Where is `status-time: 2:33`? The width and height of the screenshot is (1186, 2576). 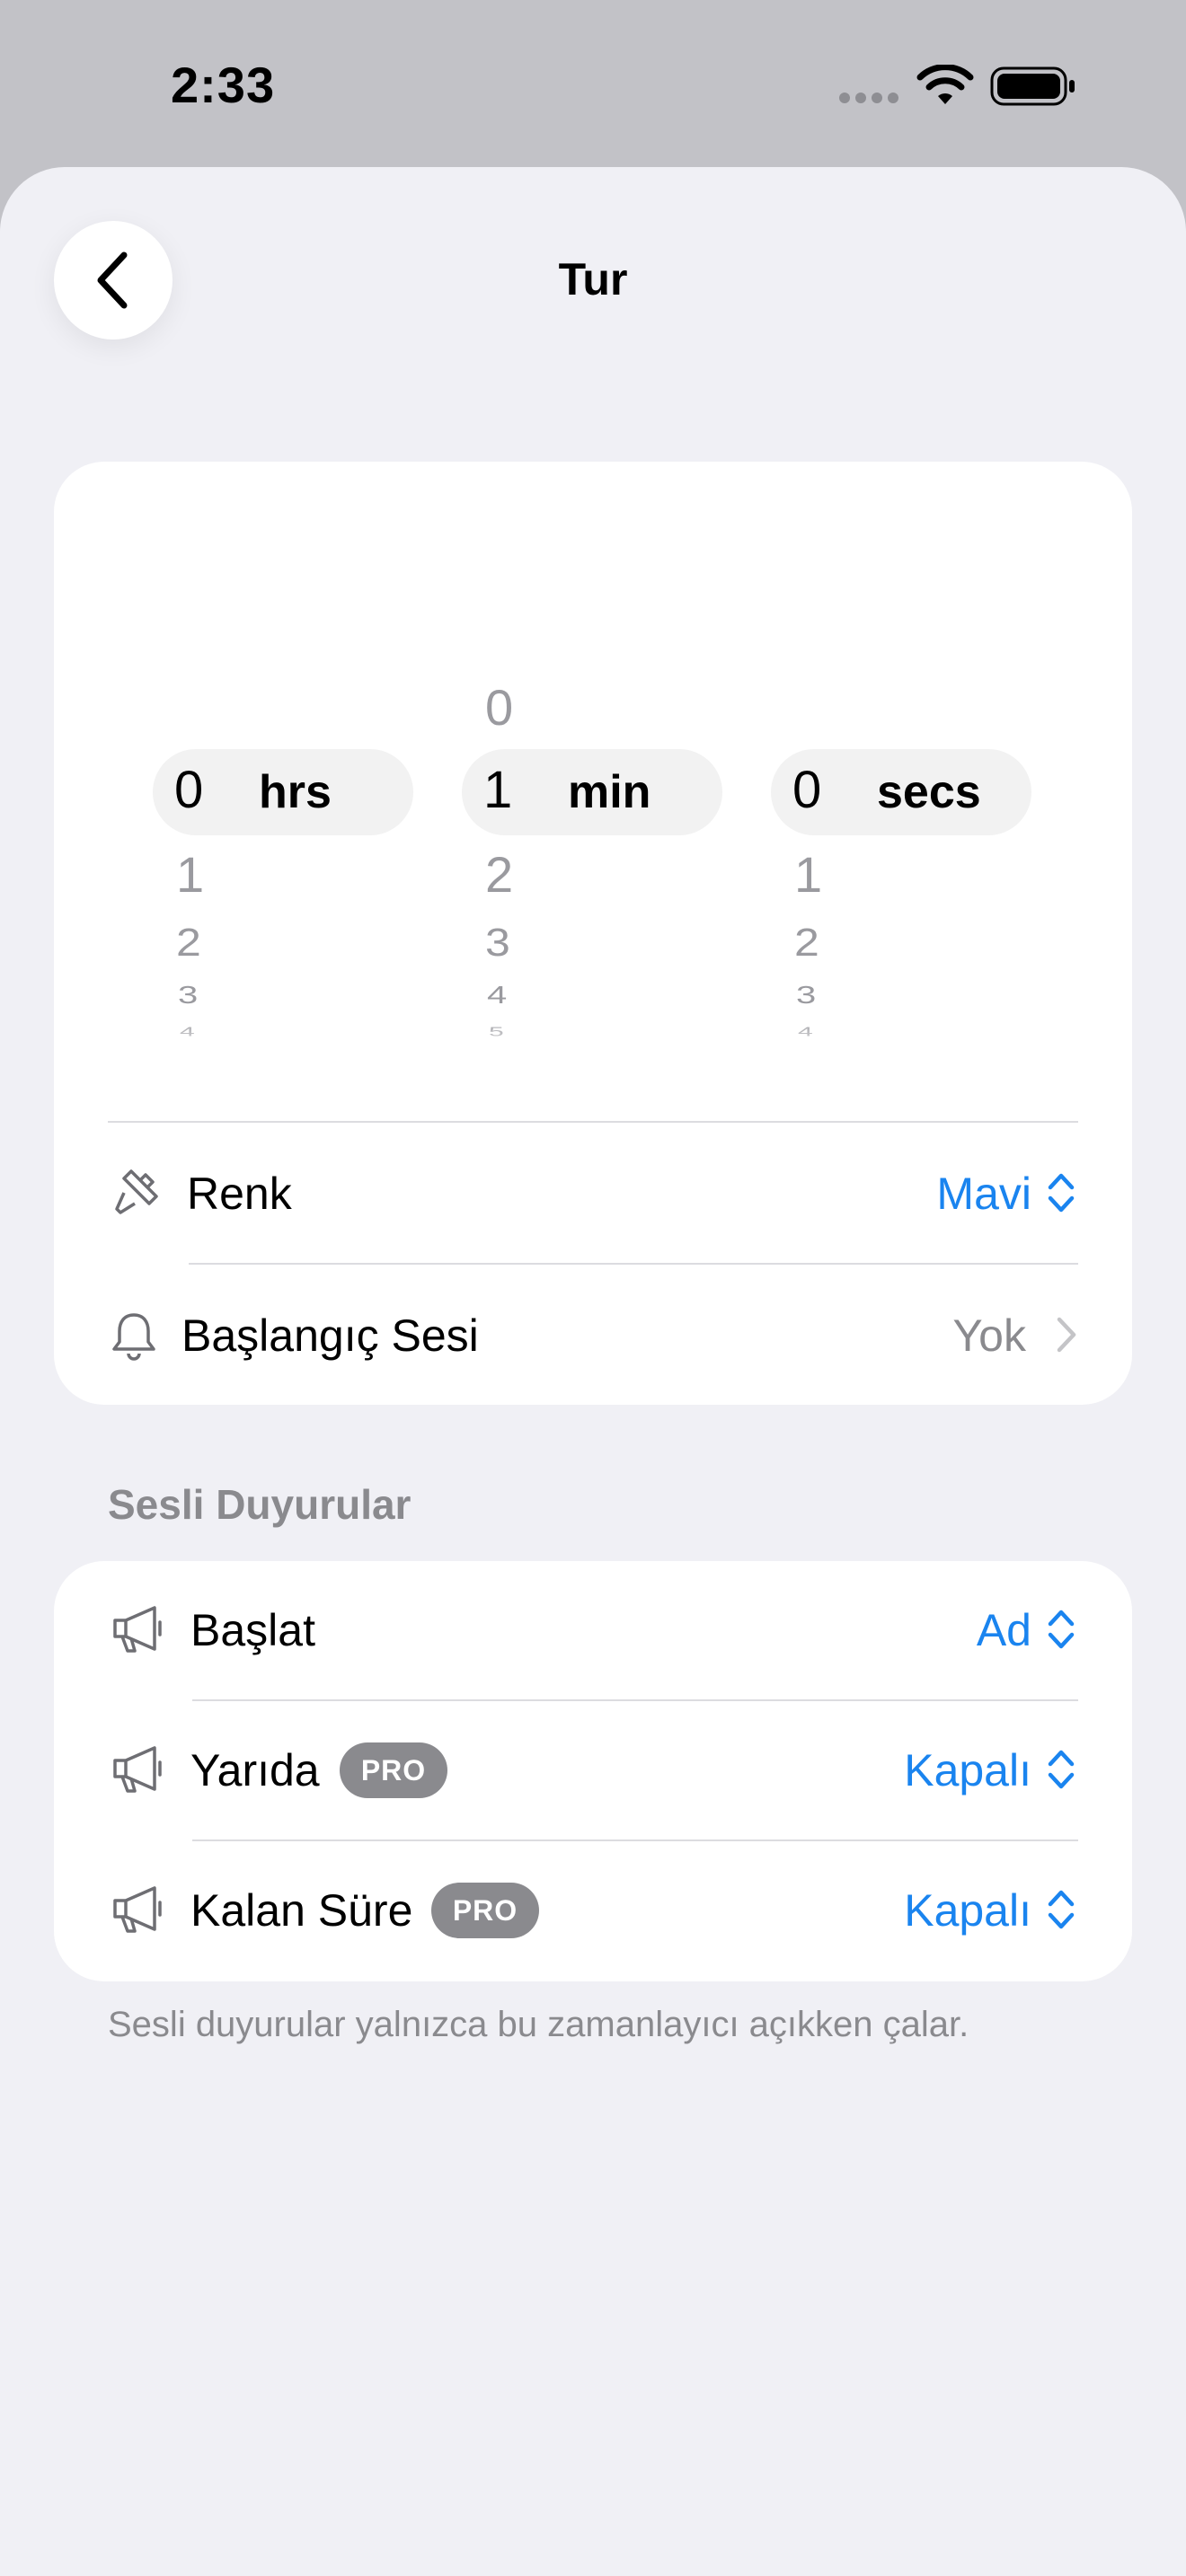 status-time: 2:33 is located at coordinates (223, 85).